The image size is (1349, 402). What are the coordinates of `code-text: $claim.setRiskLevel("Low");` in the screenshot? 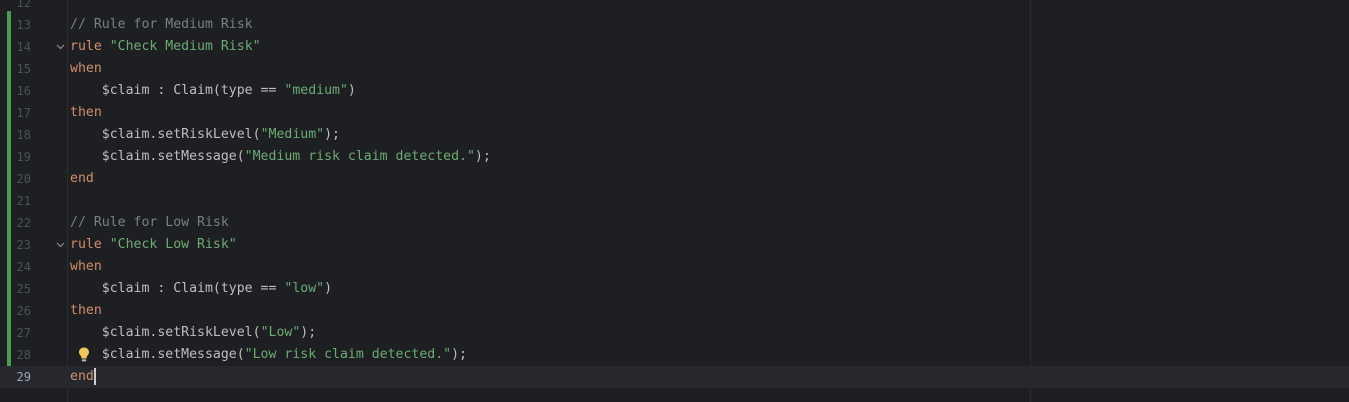 It's located at (193, 333).